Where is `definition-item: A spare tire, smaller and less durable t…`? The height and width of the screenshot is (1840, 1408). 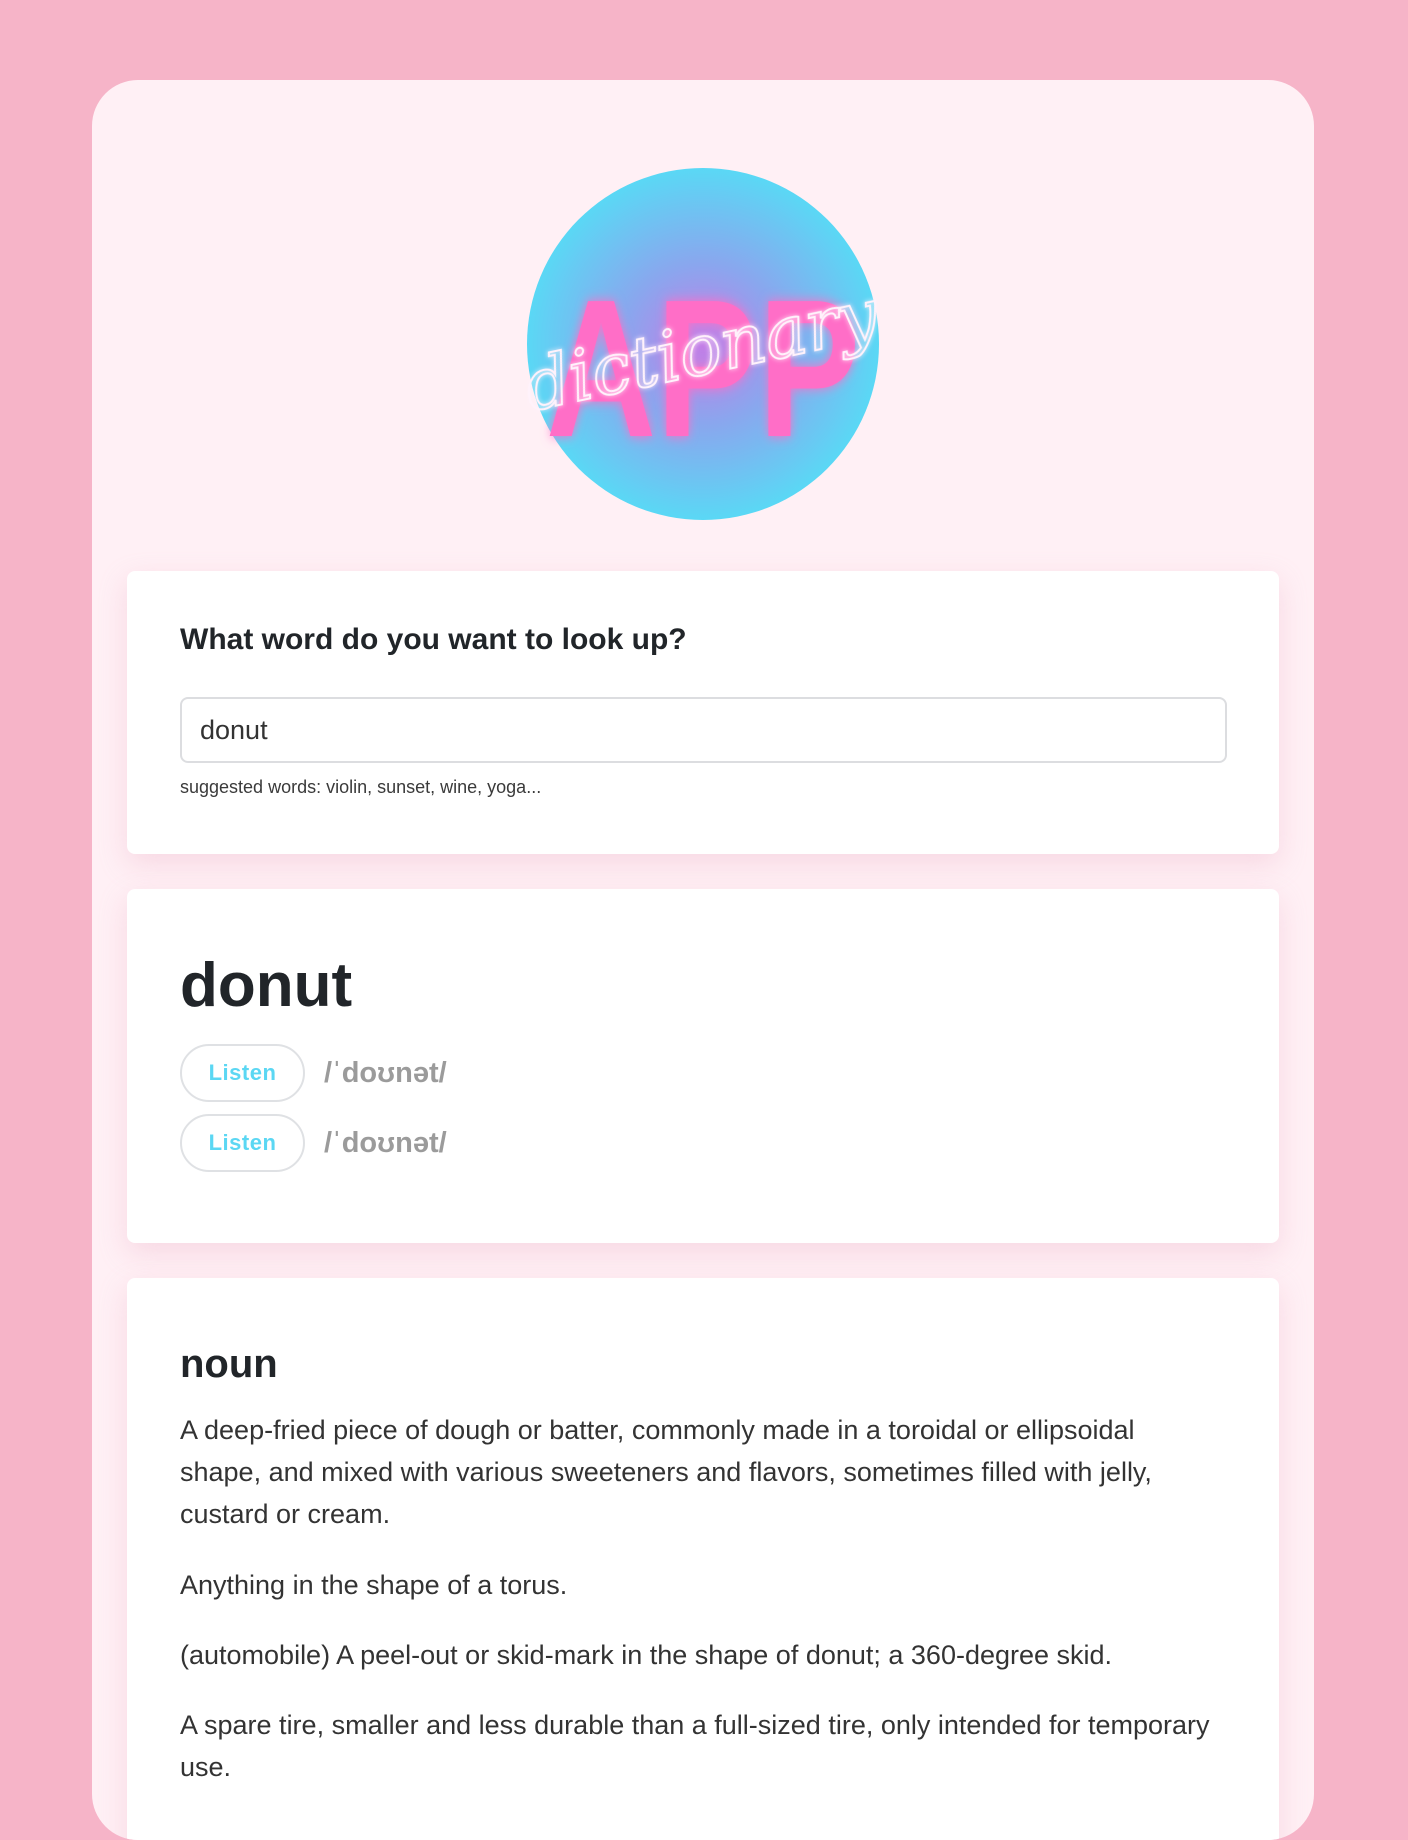 definition-item: A spare tire, smaller and less durable t… is located at coordinates (695, 1746).